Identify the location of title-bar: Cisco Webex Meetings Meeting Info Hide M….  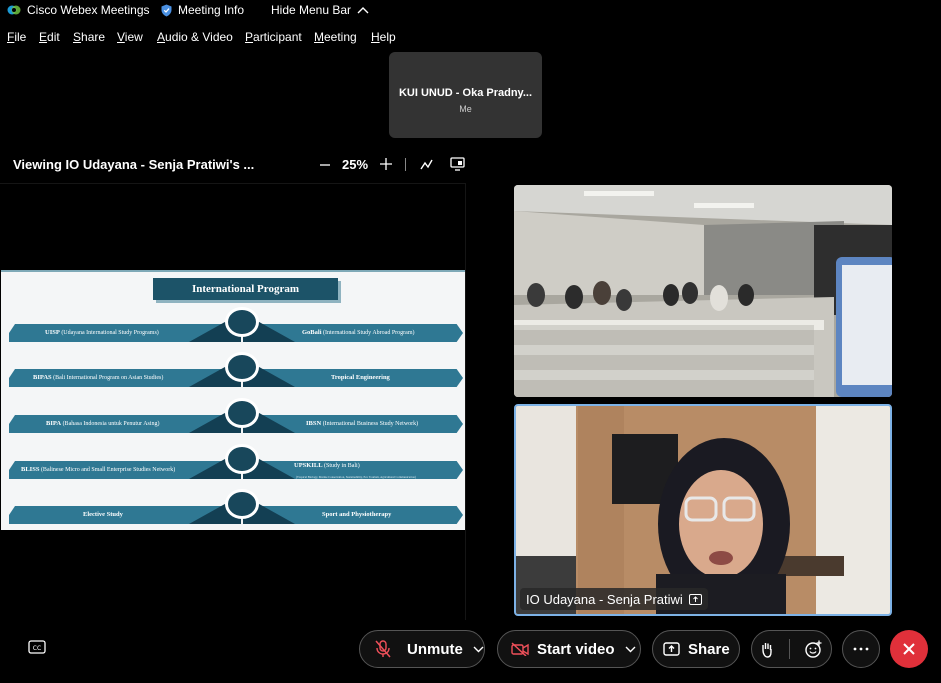
(470, 11).